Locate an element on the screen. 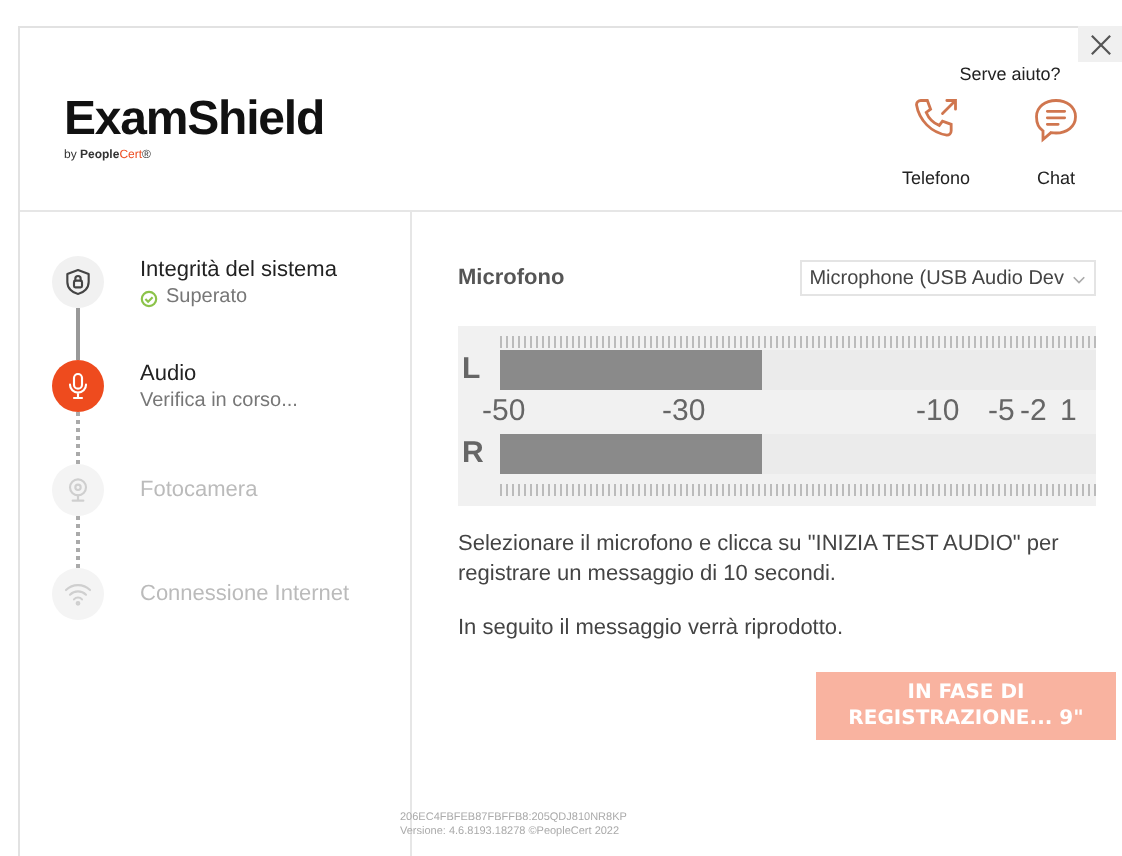 The height and width of the screenshot is (856, 1122). chevron-down-icon is located at coordinates (1079, 278).